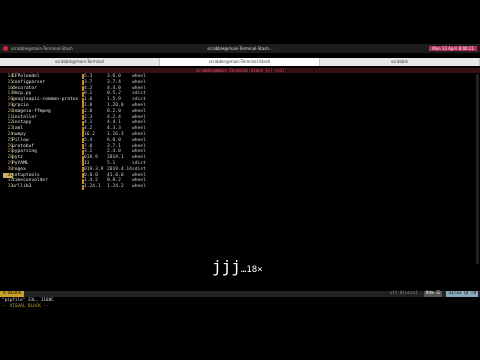 The image size is (480, 360). Describe the element at coordinates (226, 266) in the screenshot. I see `keystroke-text: jjj` at that location.